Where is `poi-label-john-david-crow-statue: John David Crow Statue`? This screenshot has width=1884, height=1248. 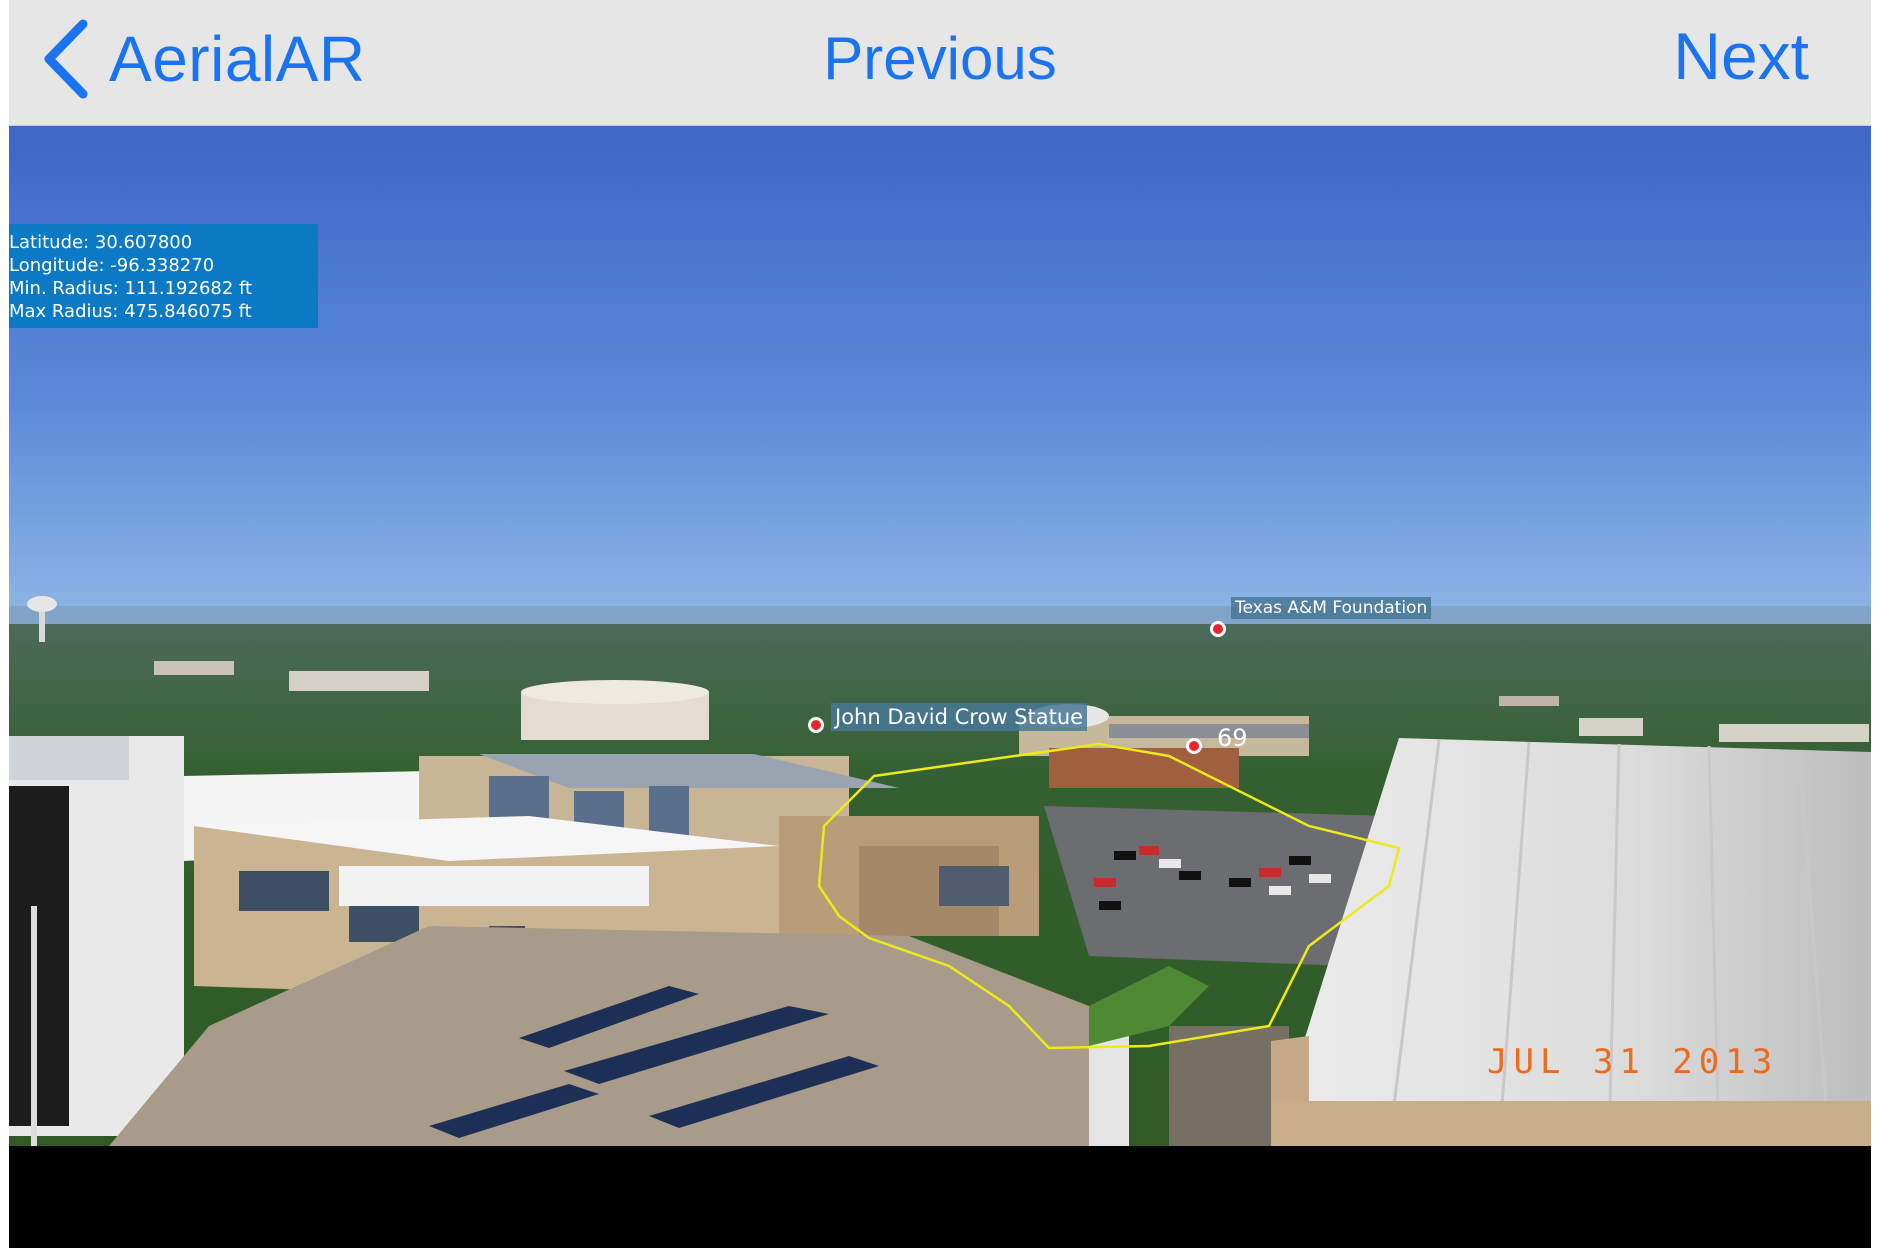 poi-label-john-david-crow-statue: John David Crow Statue is located at coordinates (959, 717).